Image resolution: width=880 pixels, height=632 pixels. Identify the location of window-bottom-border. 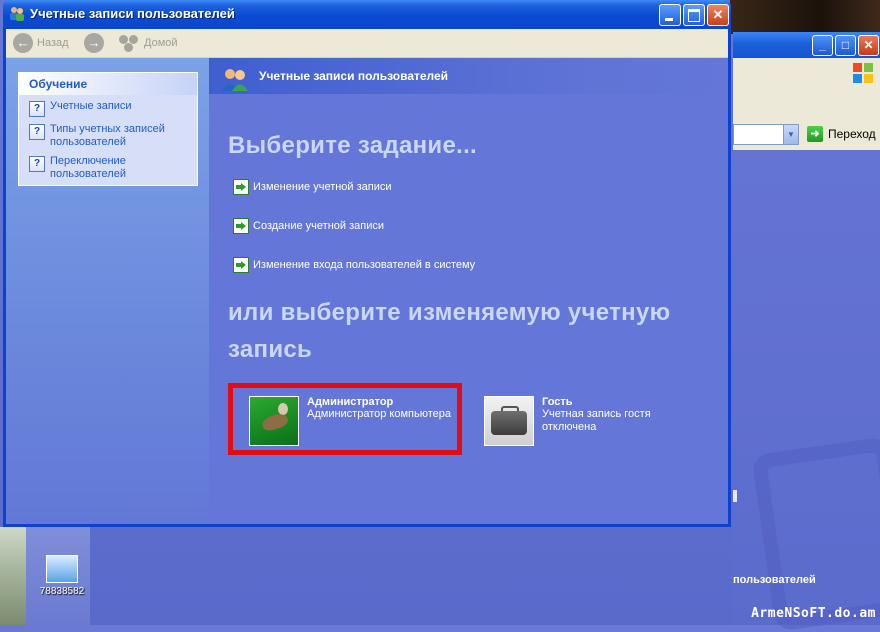
(367, 525).